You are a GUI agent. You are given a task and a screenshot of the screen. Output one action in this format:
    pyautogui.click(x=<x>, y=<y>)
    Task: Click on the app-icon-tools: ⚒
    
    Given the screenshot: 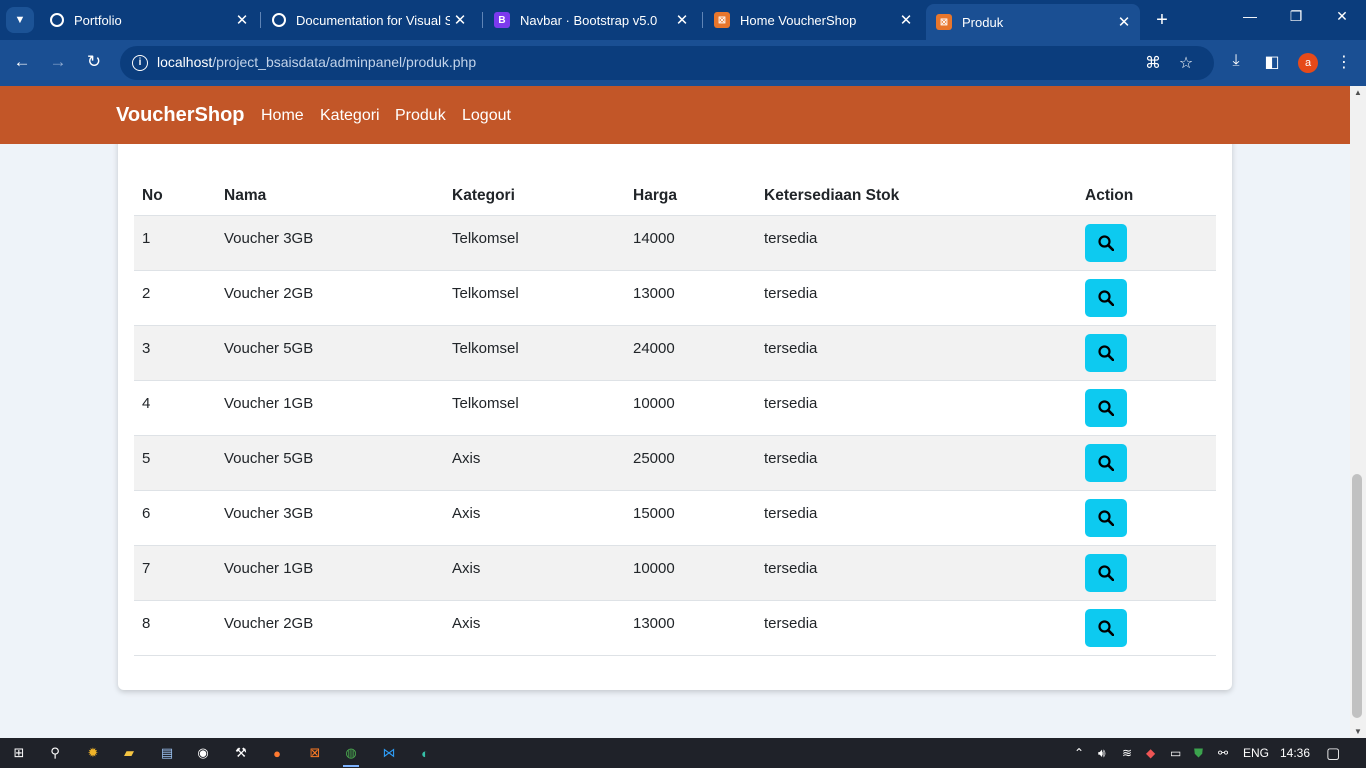 What is the action you would take?
    pyautogui.click(x=241, y=753)
    